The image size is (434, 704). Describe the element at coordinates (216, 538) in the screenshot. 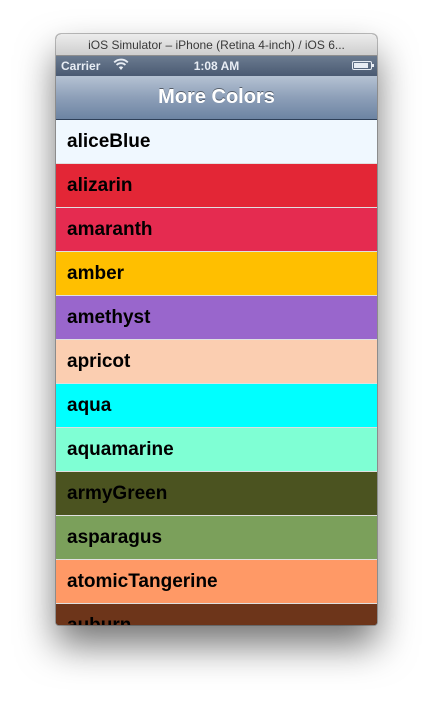

I see `color-row-asparagus: asparagus` at that location.